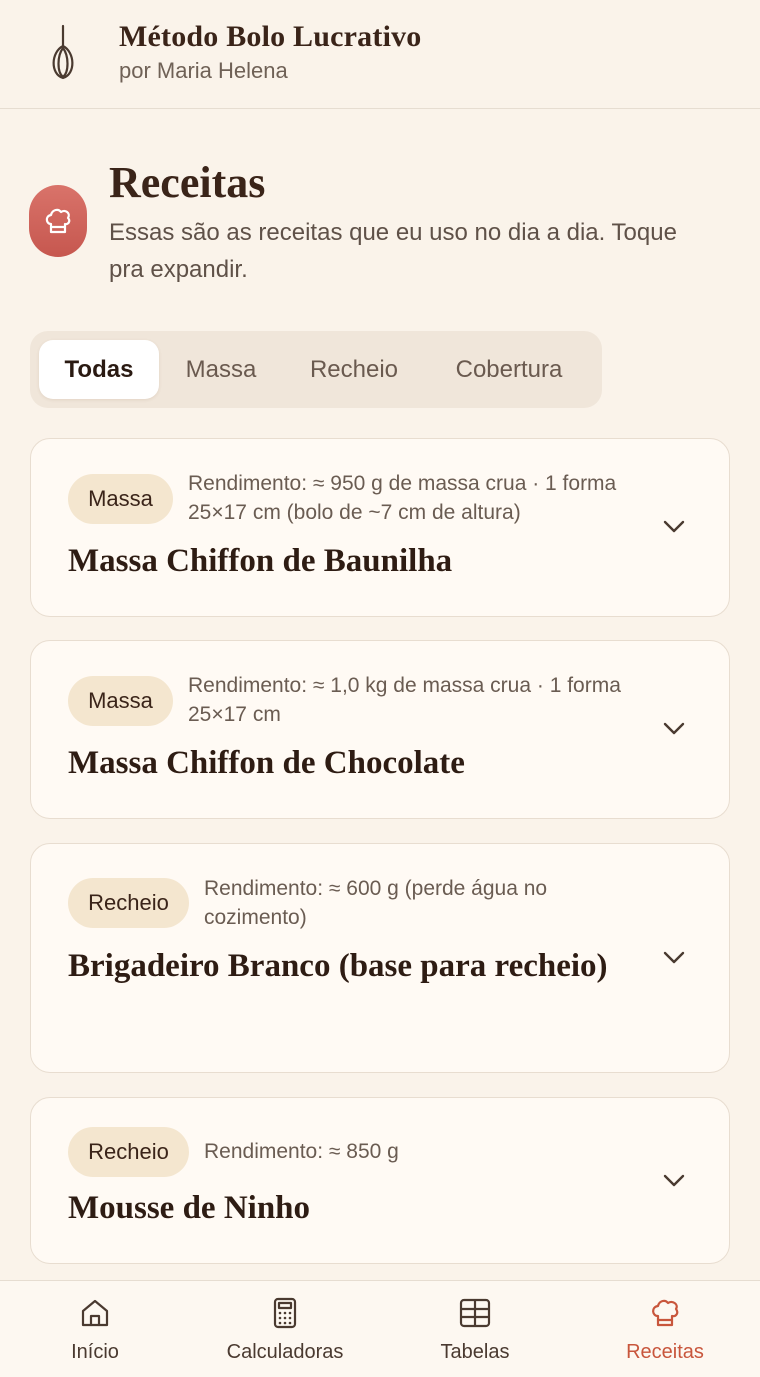 The image size is (760, 1377). Describe the element at coordinates (665, 1329) in the screenshot. I see `nav-item-receitas: Receitas` at that location.